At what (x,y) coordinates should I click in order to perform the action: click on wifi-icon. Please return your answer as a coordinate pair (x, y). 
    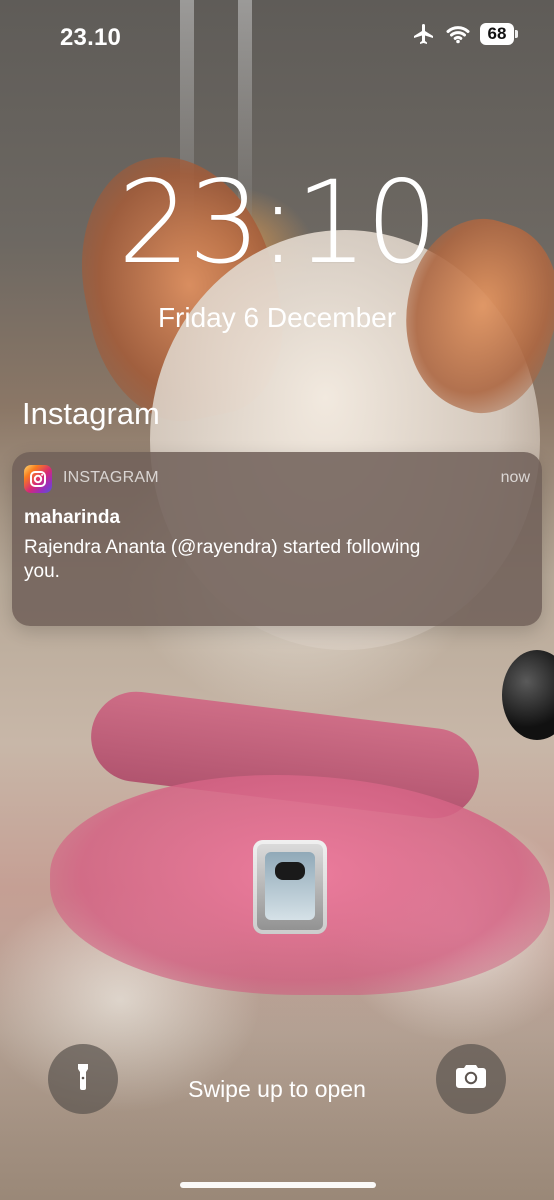
    Looking at the image, I should click on (458, 34).